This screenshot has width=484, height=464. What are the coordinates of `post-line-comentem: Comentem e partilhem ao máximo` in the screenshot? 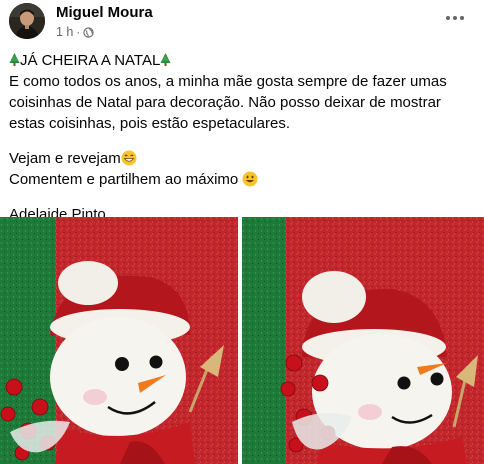 It's located at (244, 179).